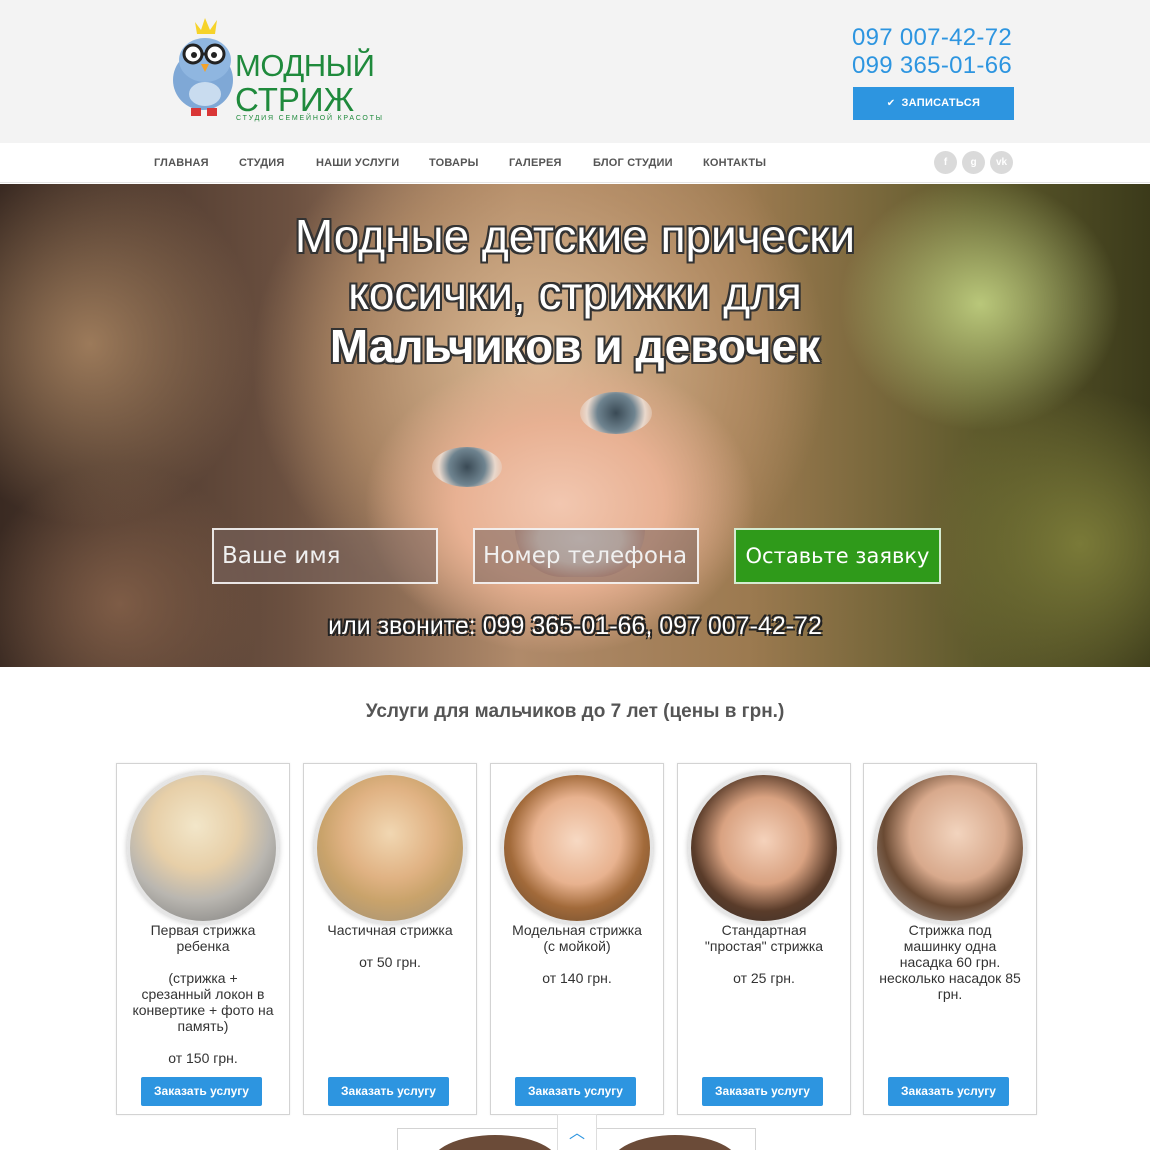 Image resolution: width=1150 pixels, height=1150 pixels. What do you see at coordinates (891, 103) in the screenshot?
I see `check-icon: ✔` at bounding box center [891, 103].